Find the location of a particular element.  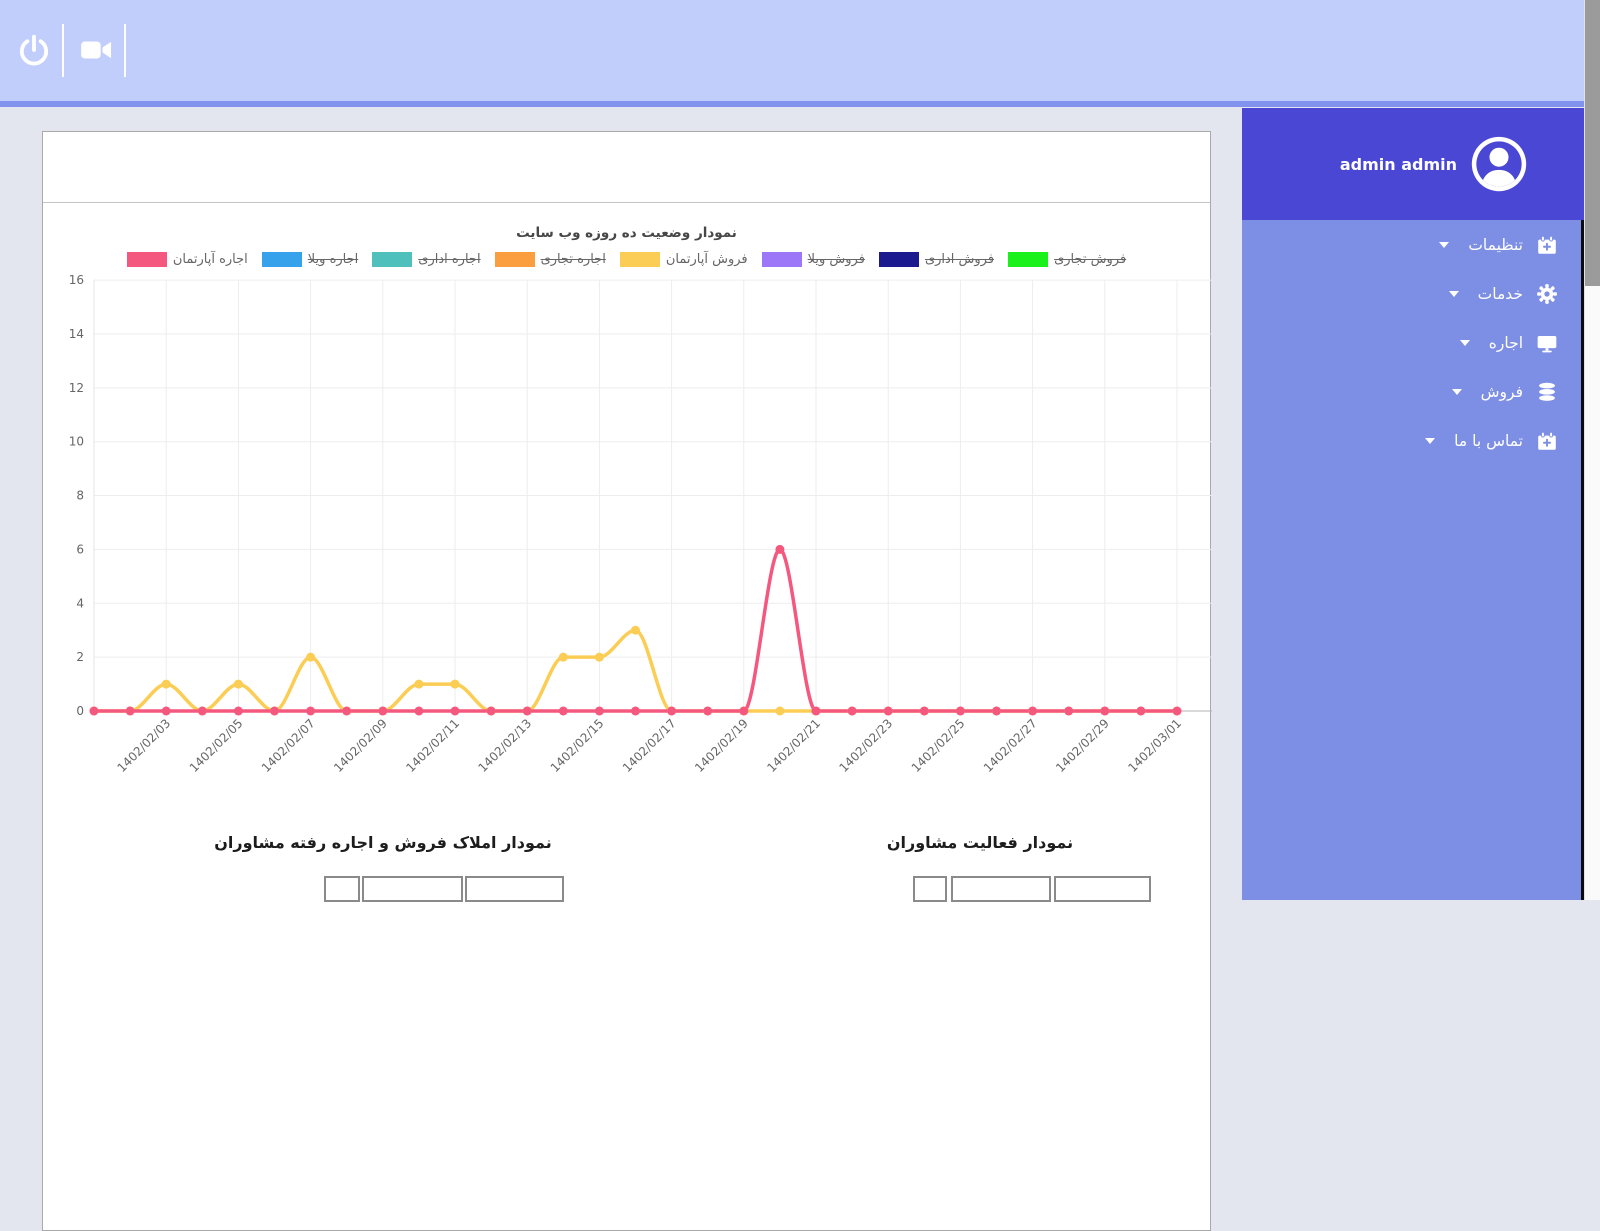

sidebar-item-label: تماس با ما is located at coordinates (1488, 440).